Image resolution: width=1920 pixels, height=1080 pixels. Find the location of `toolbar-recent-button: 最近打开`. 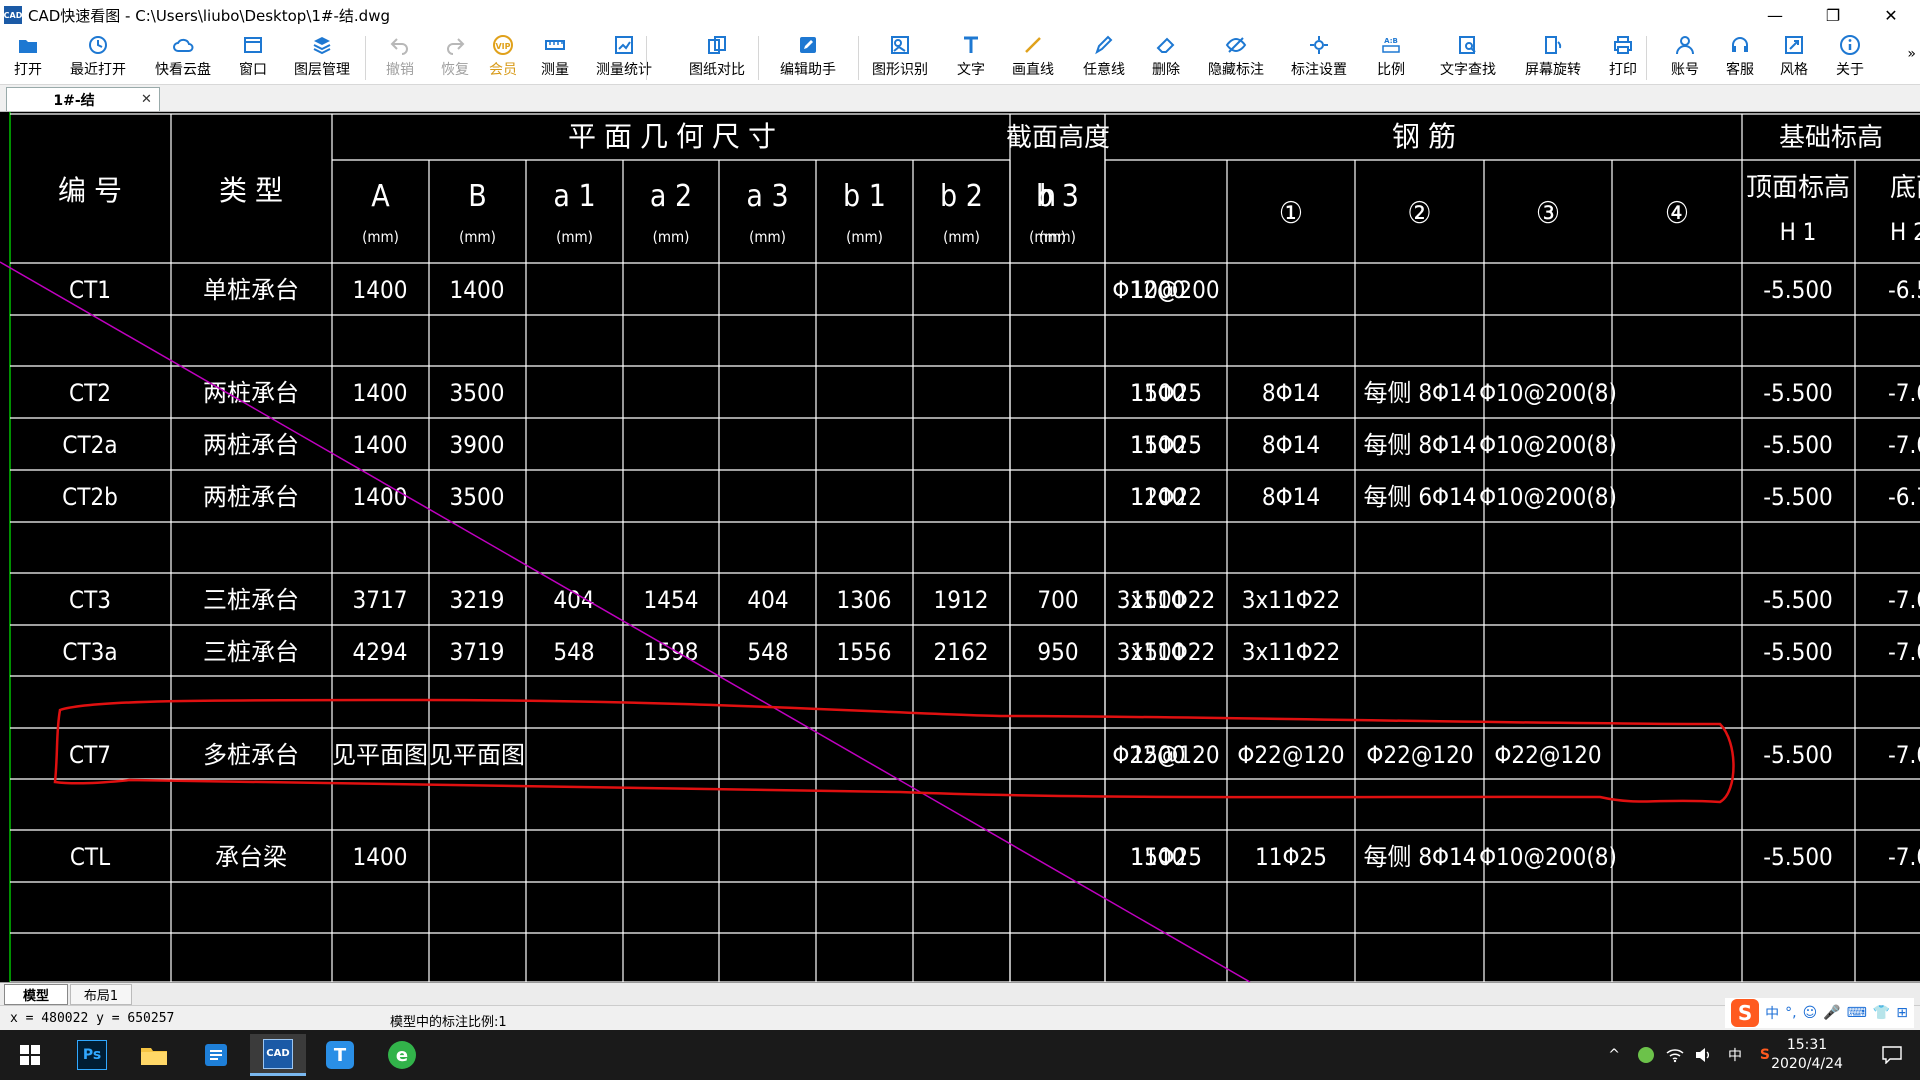

toolbar-recent-button: 最近打开 is located at coordinates (98, 58).